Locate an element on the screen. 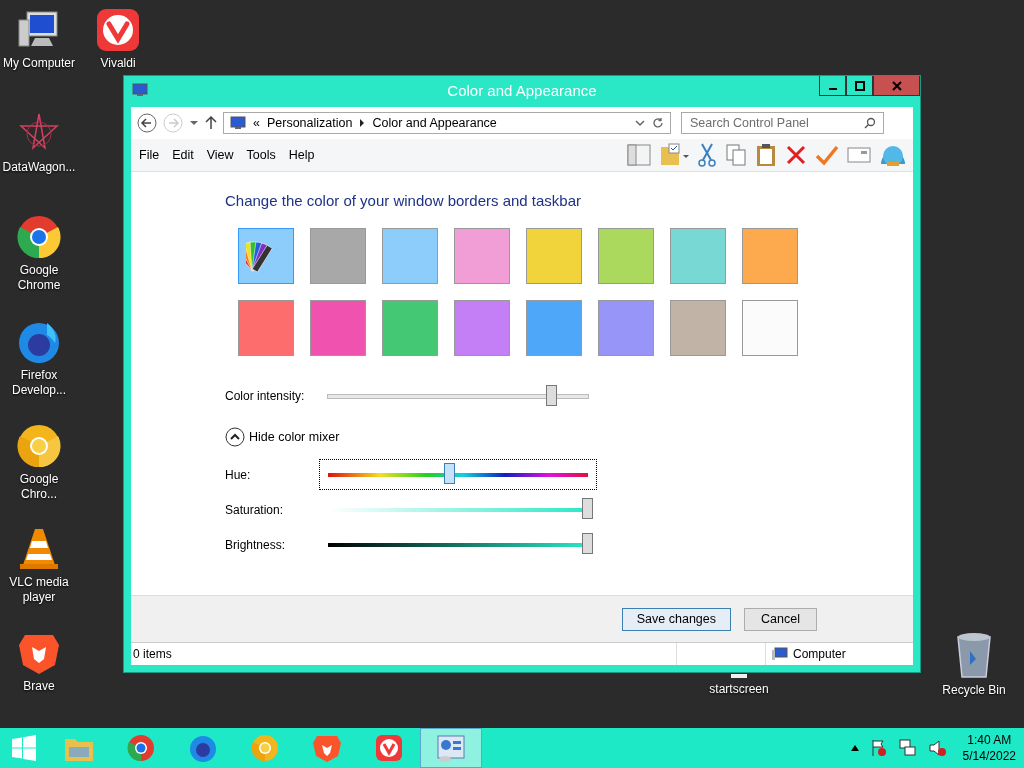 This screenshot has width=1024, height=768. menu-item: Tools is located at coordinates (261, 155).